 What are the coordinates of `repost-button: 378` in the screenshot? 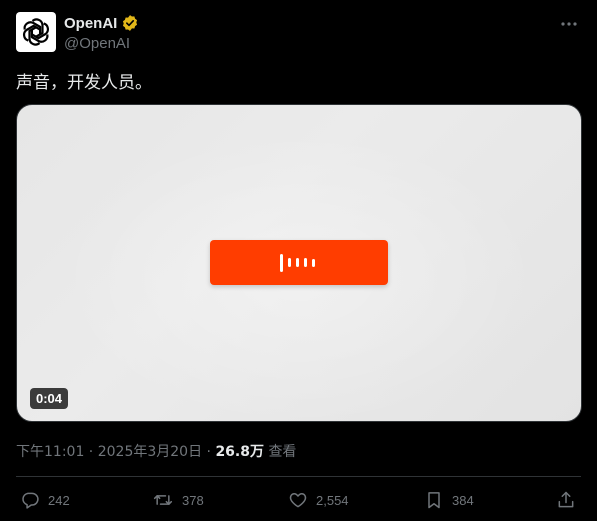 It's located at (178, 500).